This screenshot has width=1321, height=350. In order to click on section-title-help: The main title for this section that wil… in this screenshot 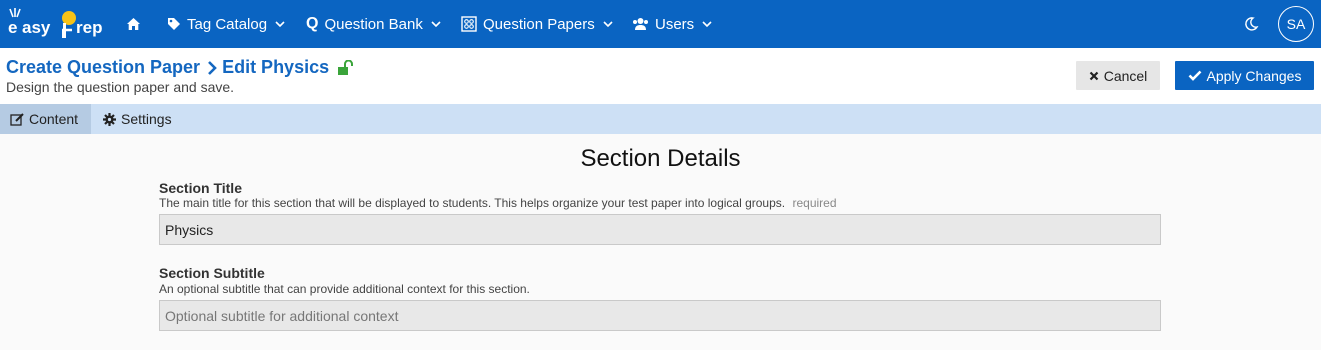, I will do `click(498, 203)`.